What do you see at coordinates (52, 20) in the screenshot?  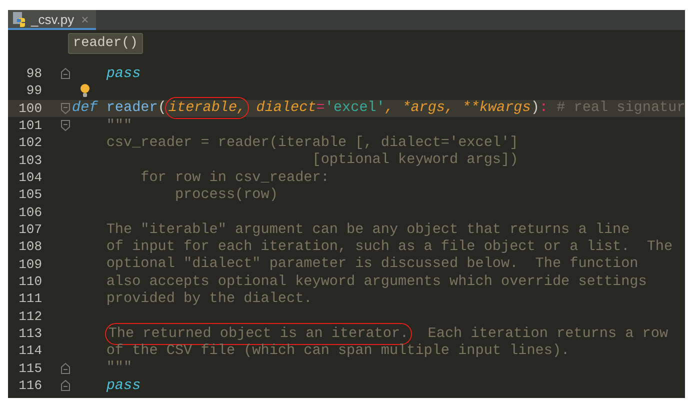 I see `file-tab: _csv.py ×` at bounding box center [52, 20].